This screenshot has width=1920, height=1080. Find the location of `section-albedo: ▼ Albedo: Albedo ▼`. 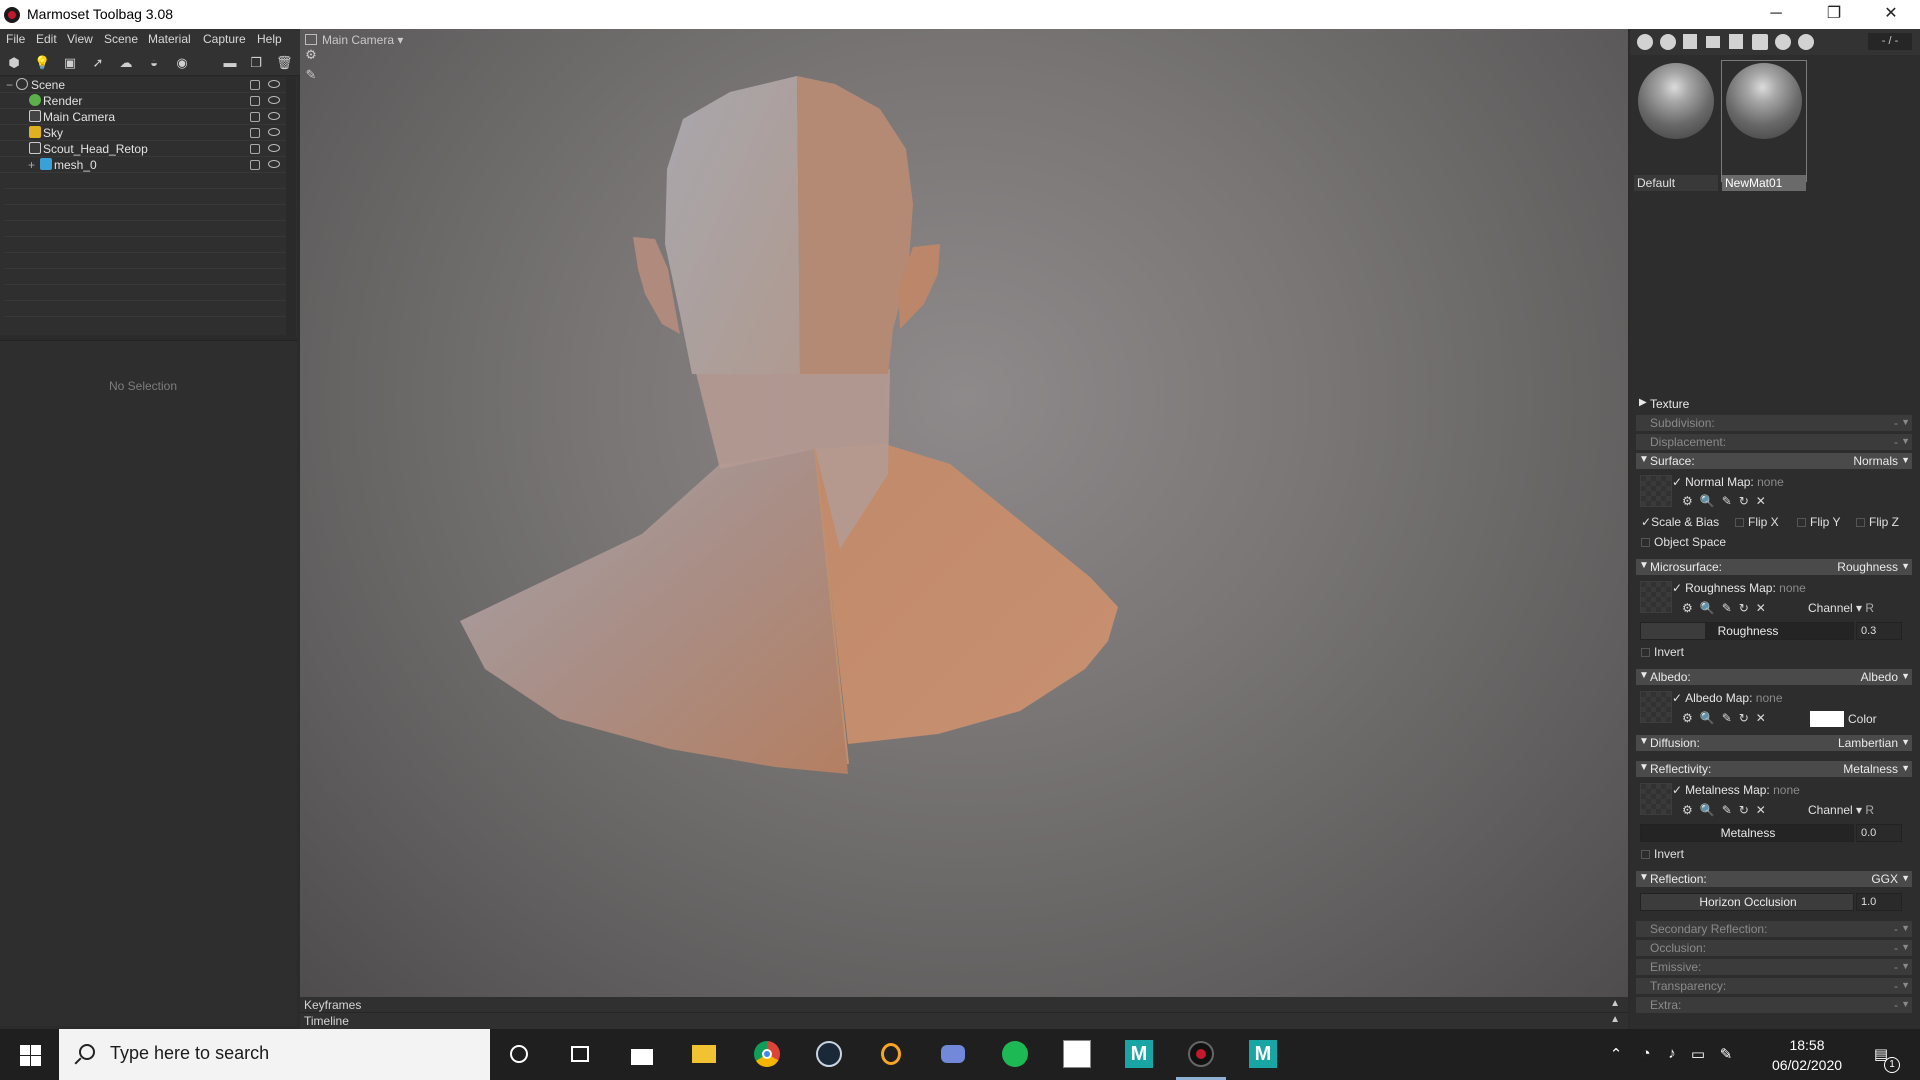

section-albedo: ▼ Albedo: Albedo ▼ is located at coordinates (1774, 677).